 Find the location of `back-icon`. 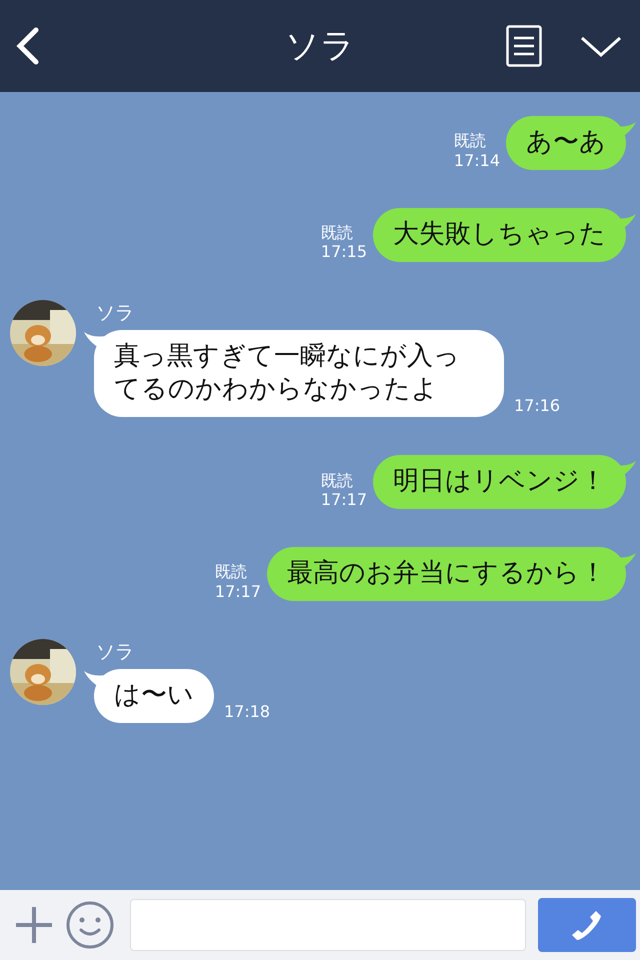

back-icon is located at coordinates (27, 46).